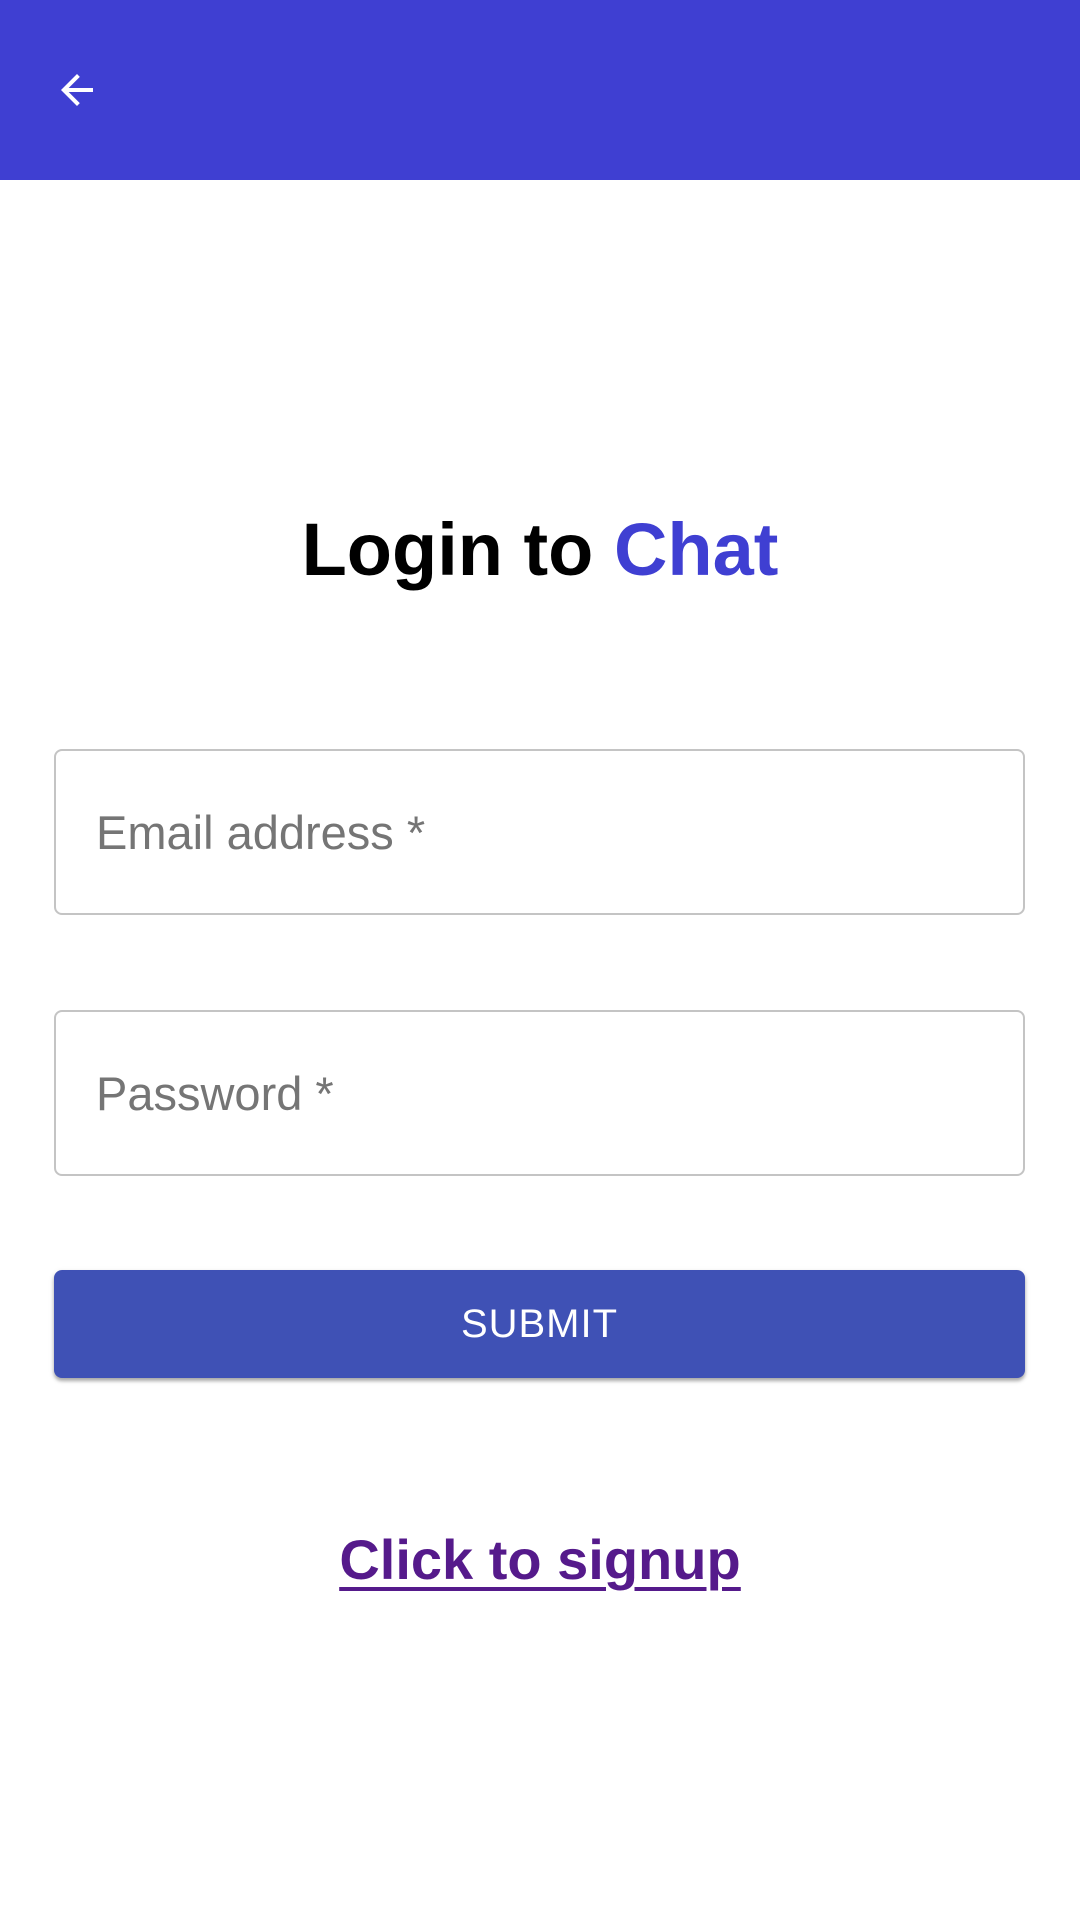  I want to click on submit-button: SUBMIT, so click(539, 1324).